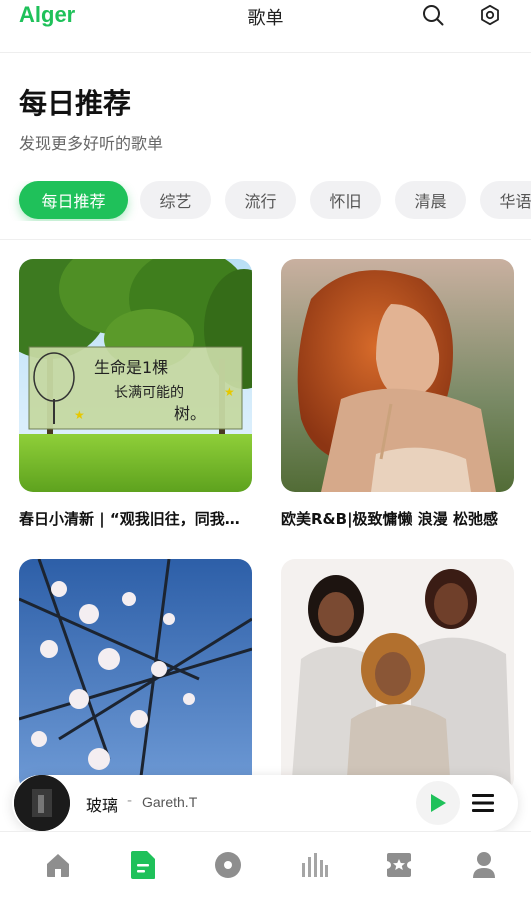 This screenshot has height=911, width=531. I want to click on category-chip: 流行, so click(260, 200).